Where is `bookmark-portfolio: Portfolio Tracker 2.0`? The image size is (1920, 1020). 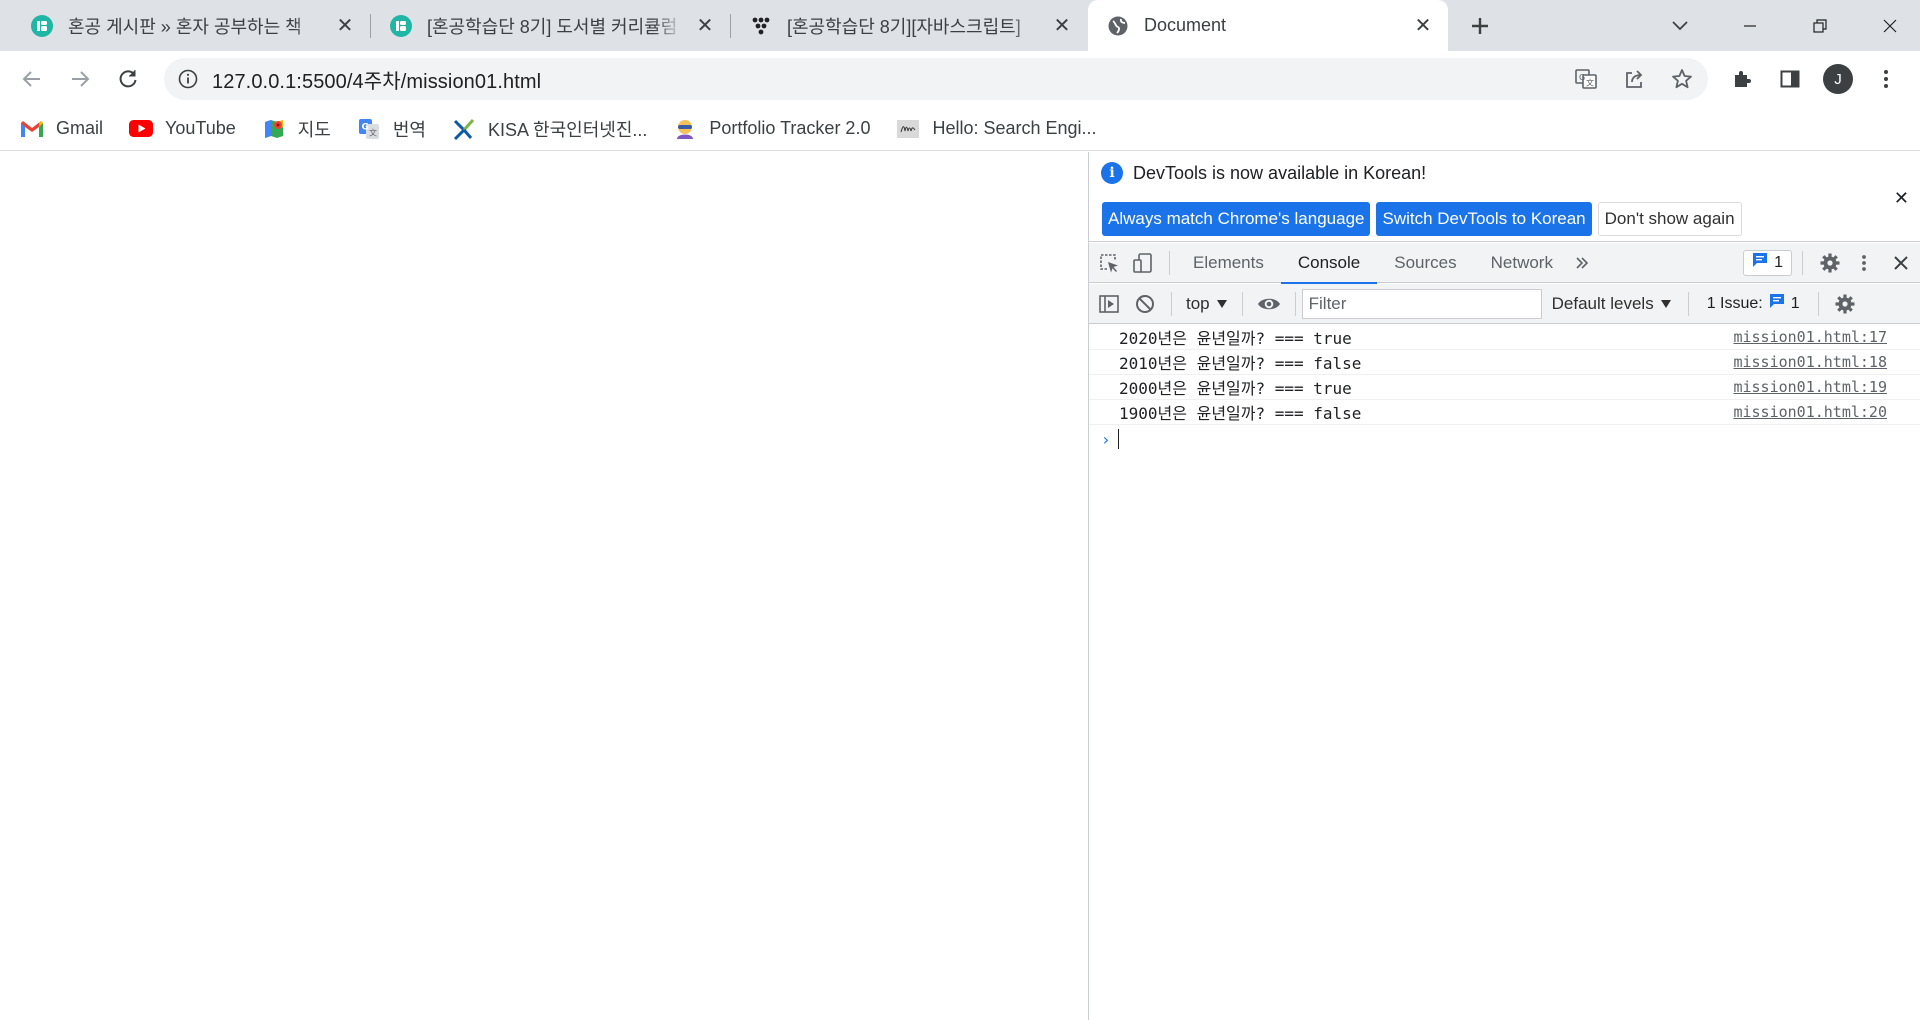
bookmark-portfolio: Portfolio Tracker 2.0 is located at coordinates (771, 129).